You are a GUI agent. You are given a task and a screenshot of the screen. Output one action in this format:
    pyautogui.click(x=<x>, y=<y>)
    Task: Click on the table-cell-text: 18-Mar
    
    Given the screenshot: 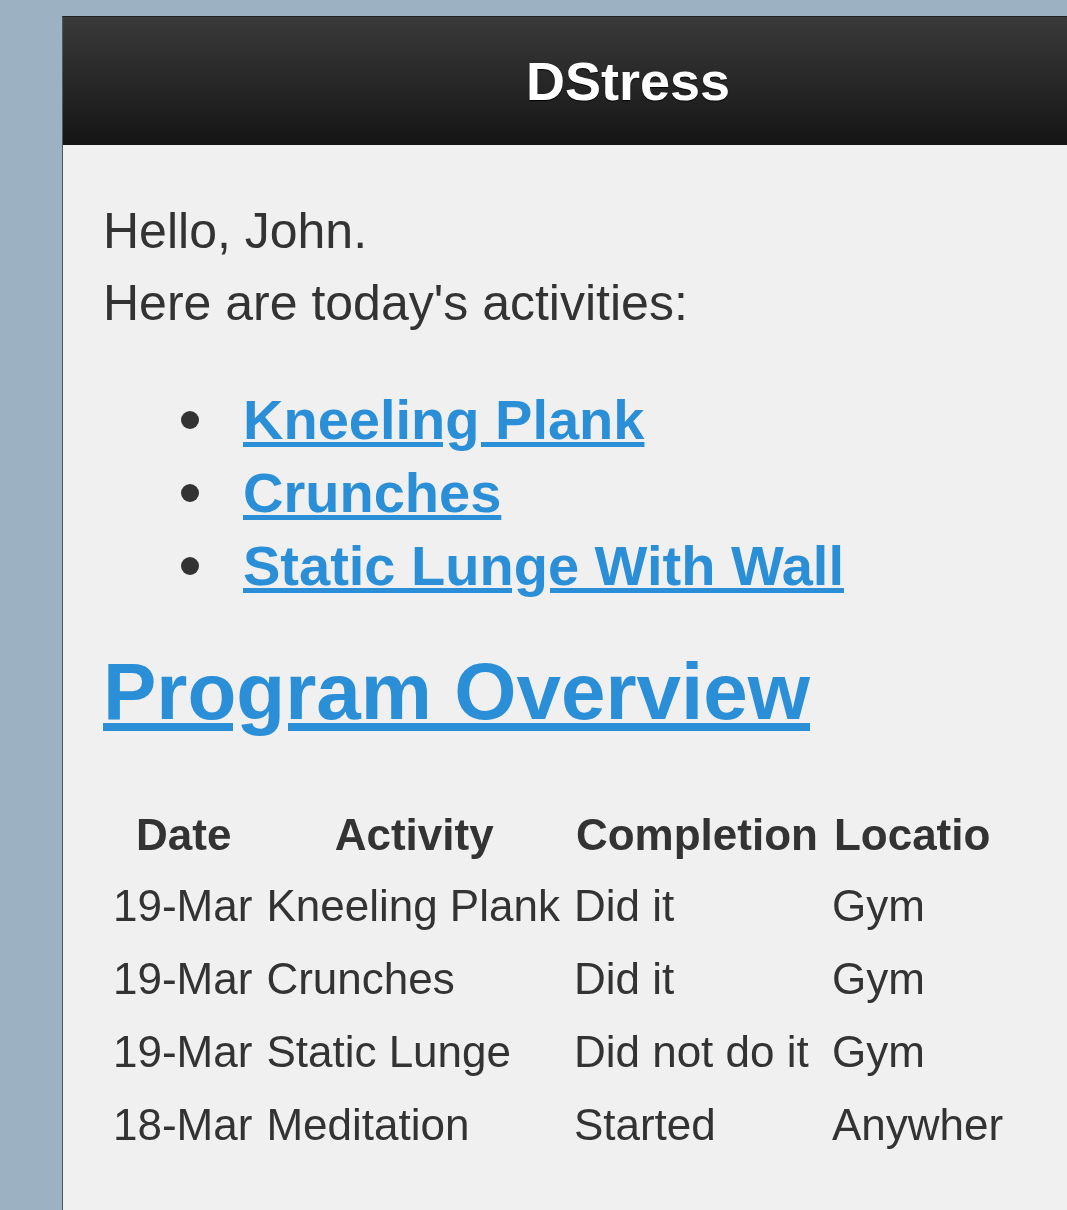 What is the action you would take?
    pyautogui.click(x=183, y=1124)
    